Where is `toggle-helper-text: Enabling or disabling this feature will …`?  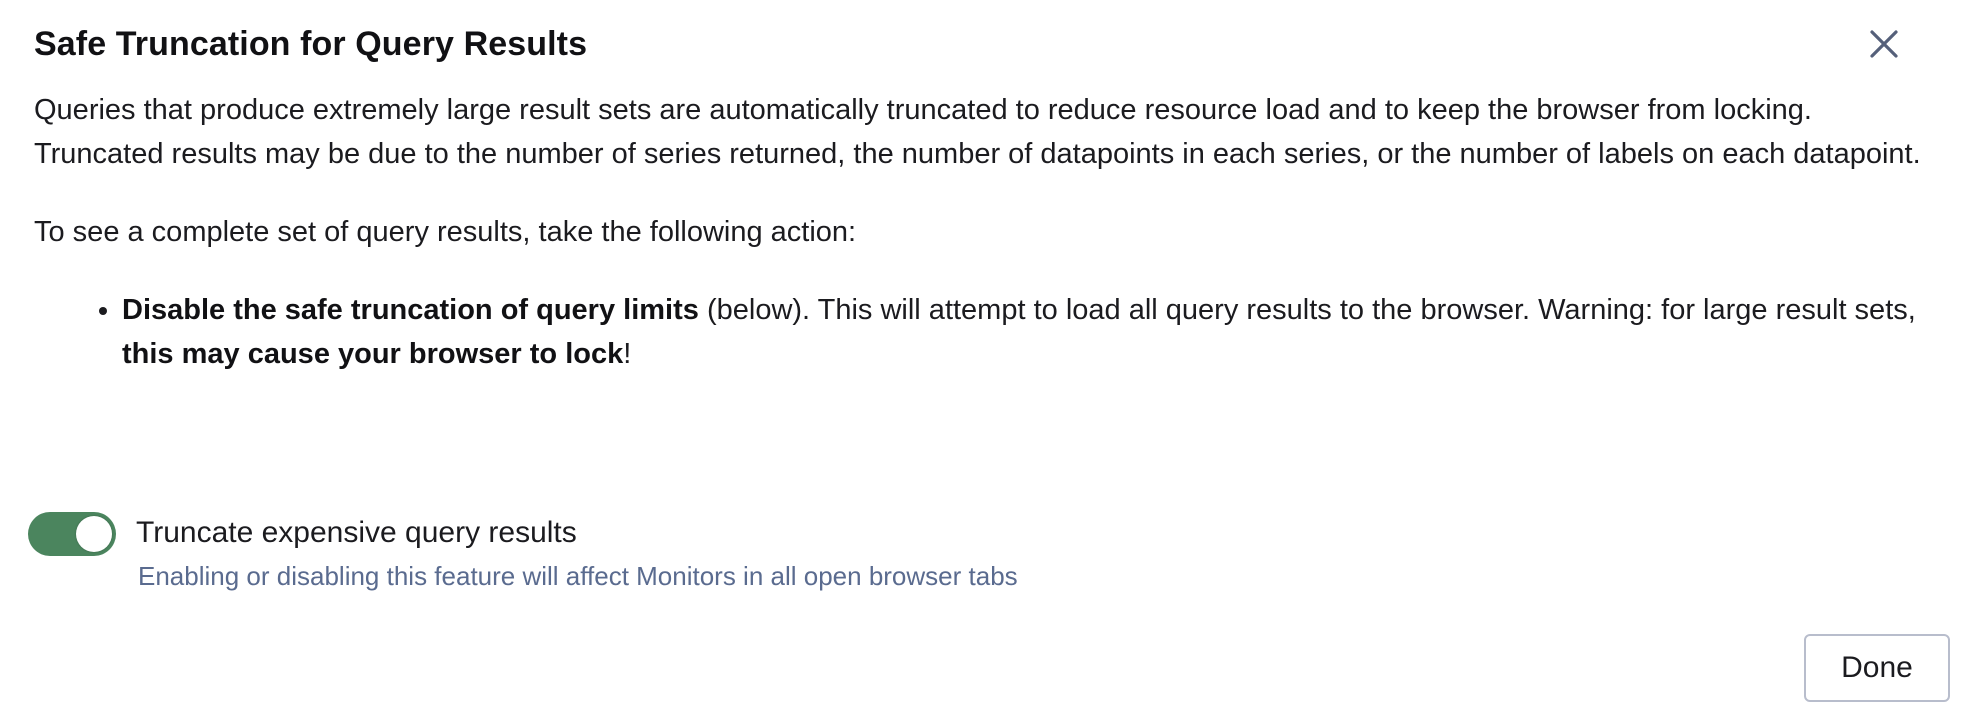
toggle-helper-text: Enabling or disabling this feature will … is located at coordinates (578, 576).